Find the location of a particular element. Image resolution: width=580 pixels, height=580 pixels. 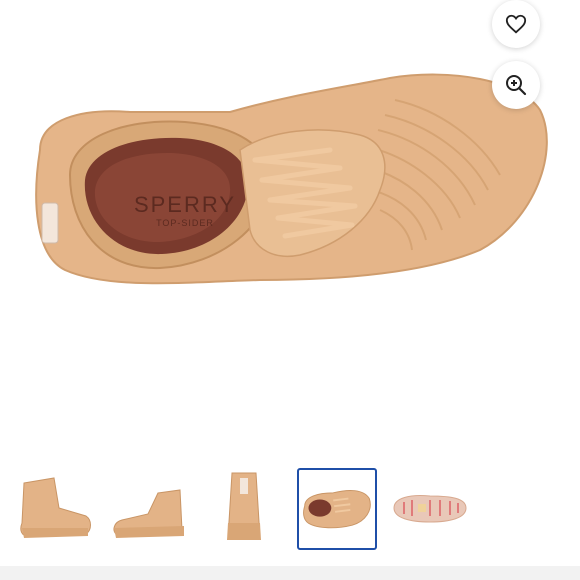

boot-side-high-thumbnail is located at coordinates (55, 507).